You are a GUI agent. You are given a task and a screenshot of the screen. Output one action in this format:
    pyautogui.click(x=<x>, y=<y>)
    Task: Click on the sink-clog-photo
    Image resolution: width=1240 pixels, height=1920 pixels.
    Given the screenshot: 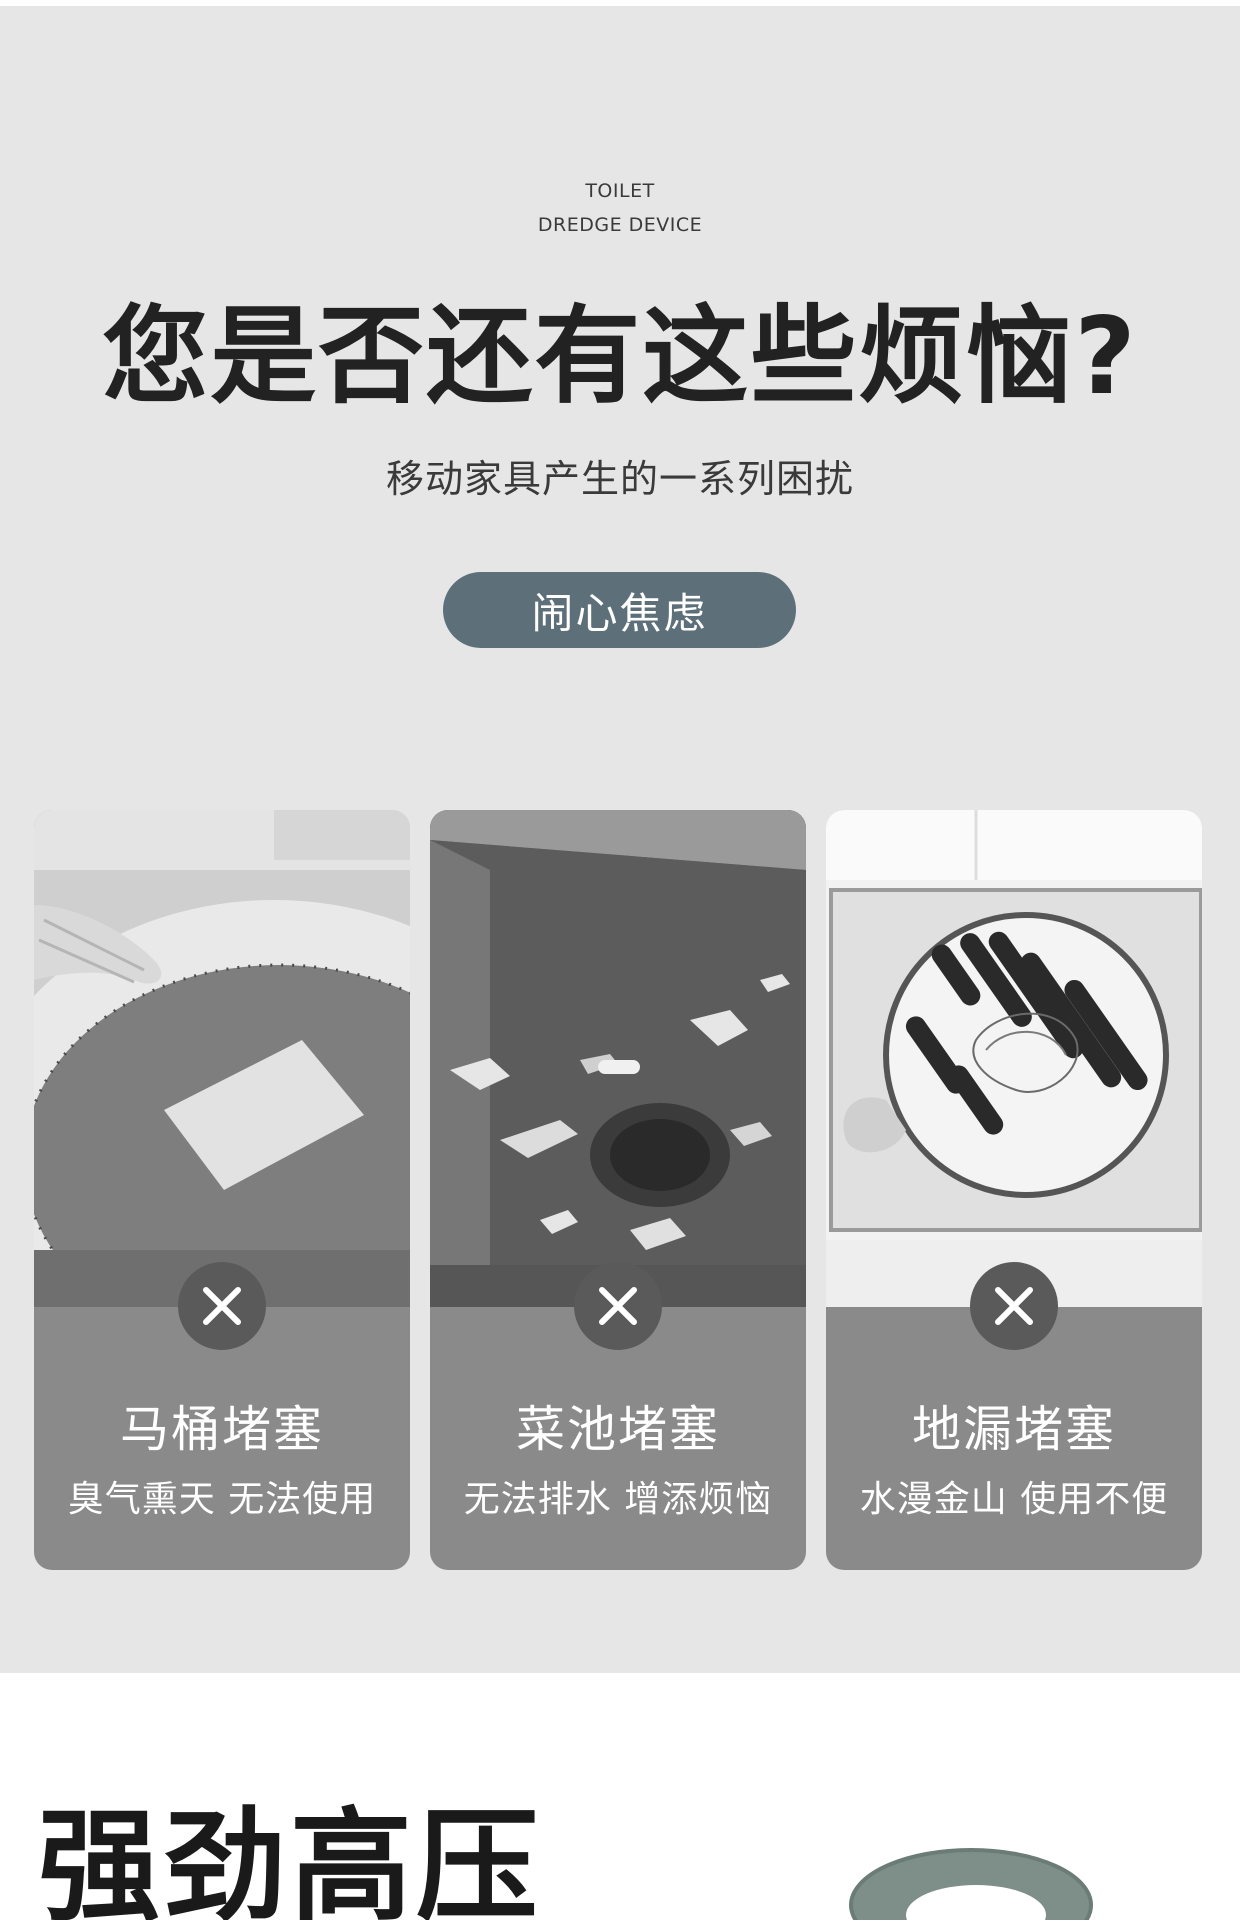 What is the action you would take?
    pyautogui.click(x=618, y=1058)
    